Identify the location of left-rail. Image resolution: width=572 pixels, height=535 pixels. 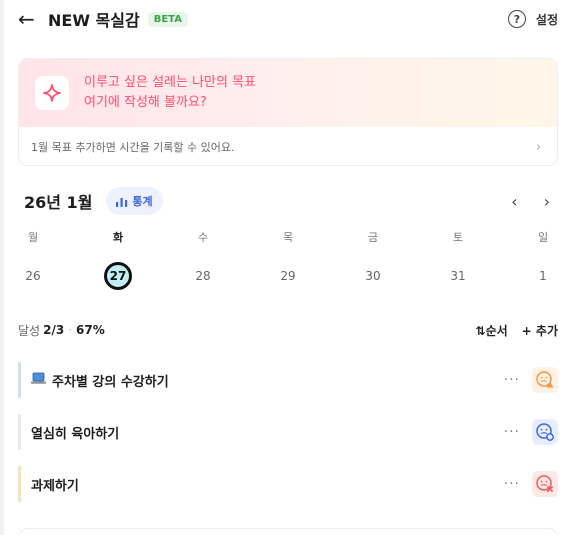
(2, 267).